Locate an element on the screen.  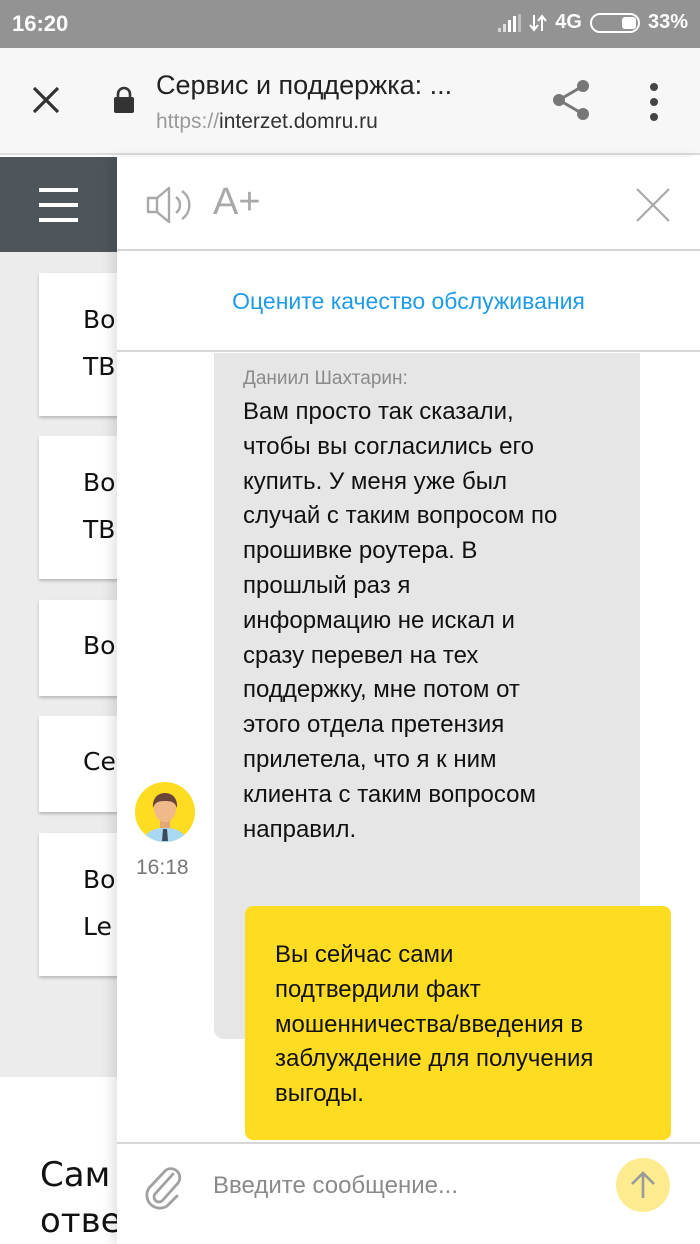
card-line: Се is located at coordinates (99, 761).